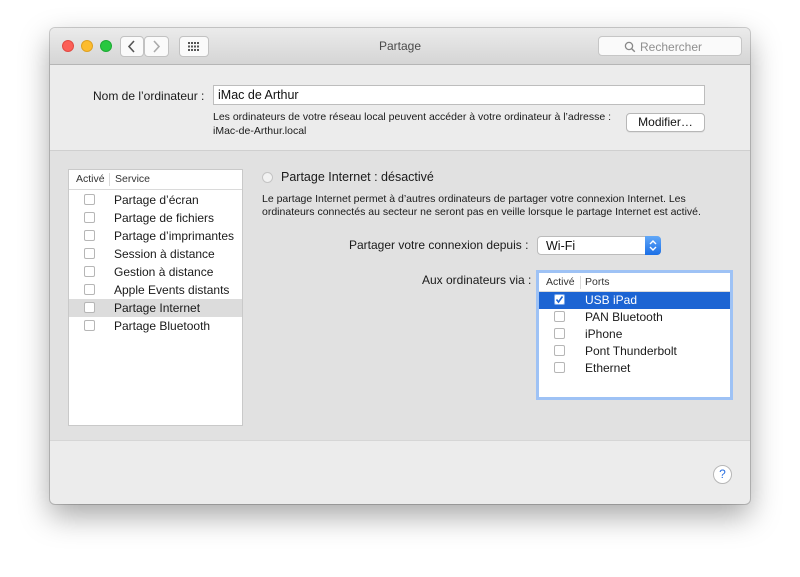  I want to click on zoom-button, so click(106, 46).